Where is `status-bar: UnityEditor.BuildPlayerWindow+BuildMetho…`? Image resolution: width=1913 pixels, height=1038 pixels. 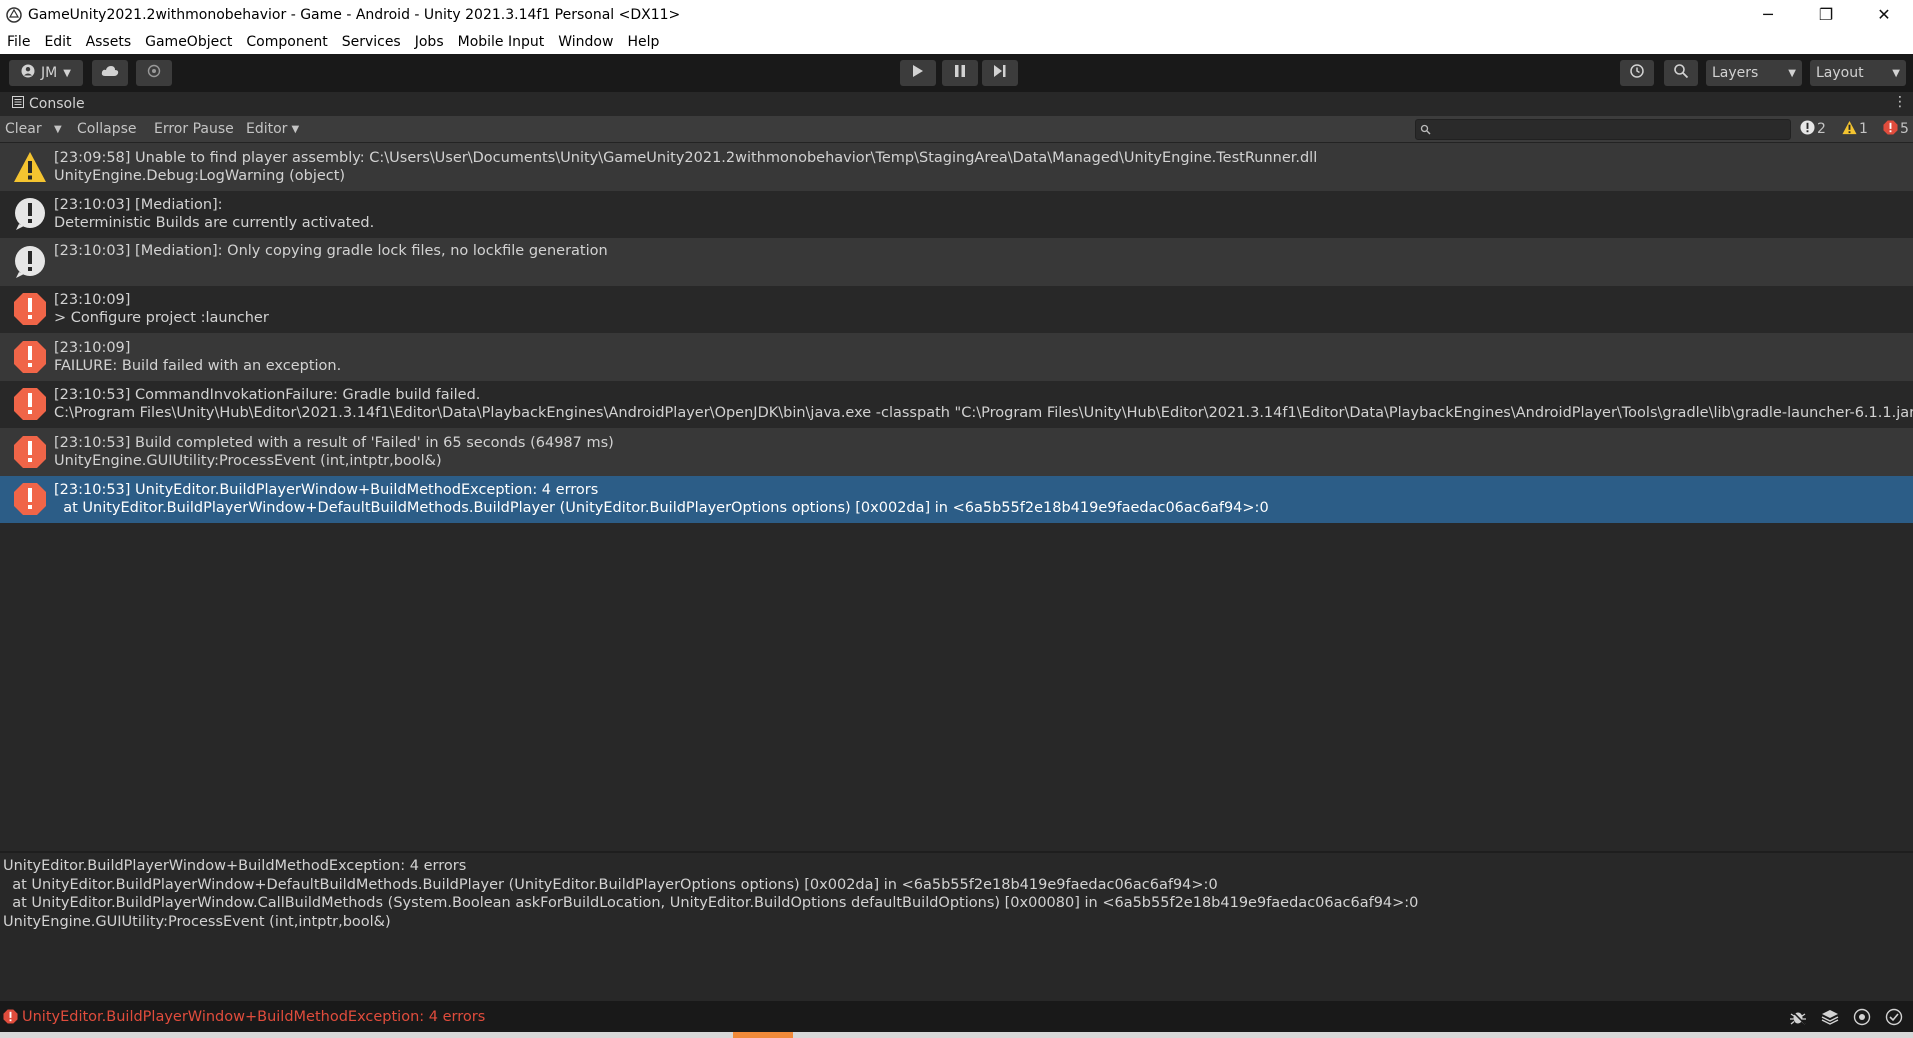
status-bar: UnityEditor.BuildPlayerWindow+BuildMetho… is located at coordinates (956, 1016).